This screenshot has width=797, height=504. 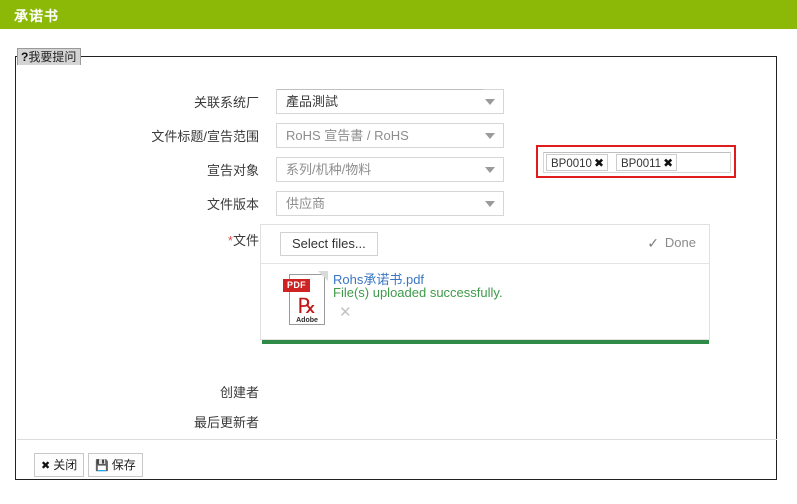 I want to click on tag-chip: BP0010 ✖, so click(x=577, y=162).